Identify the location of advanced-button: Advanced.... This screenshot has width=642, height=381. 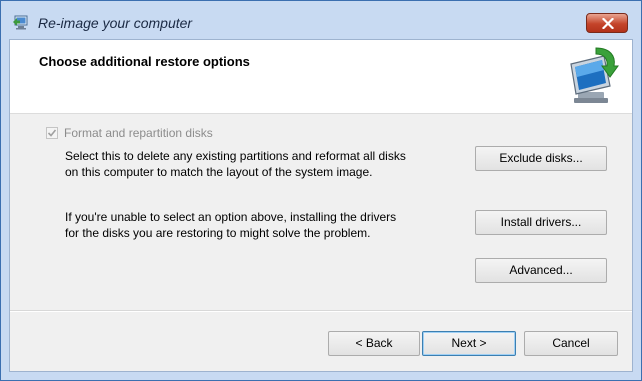
(541, 270).